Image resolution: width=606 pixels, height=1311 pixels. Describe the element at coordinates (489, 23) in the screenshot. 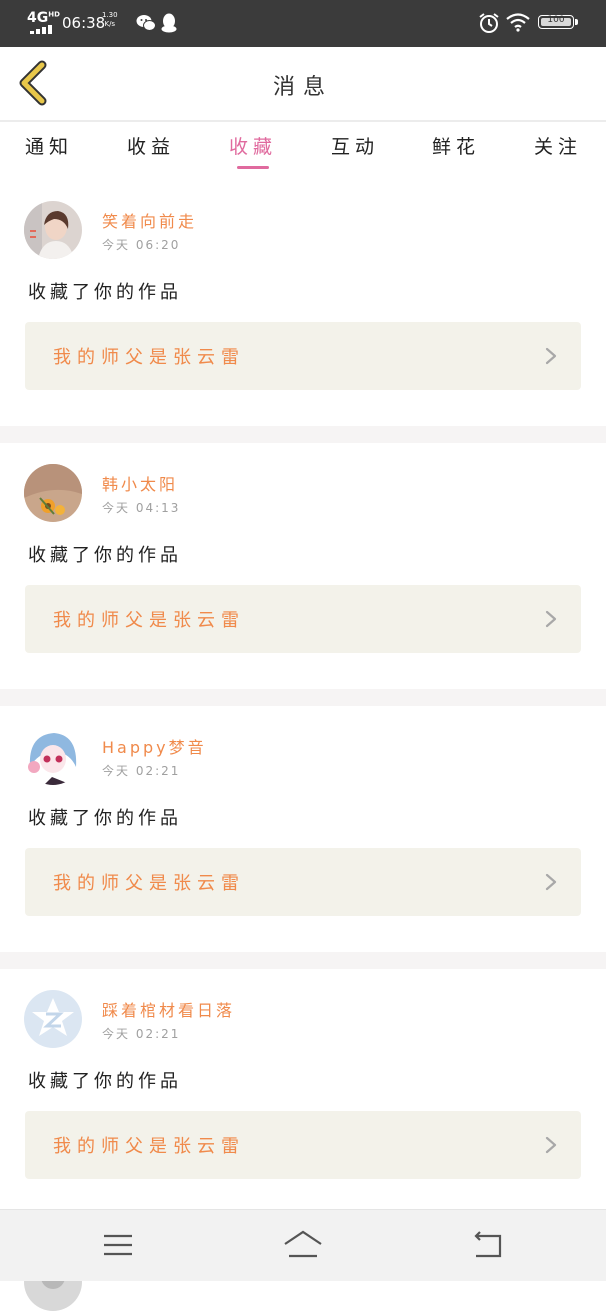

I see `alarm-icon` at that location.